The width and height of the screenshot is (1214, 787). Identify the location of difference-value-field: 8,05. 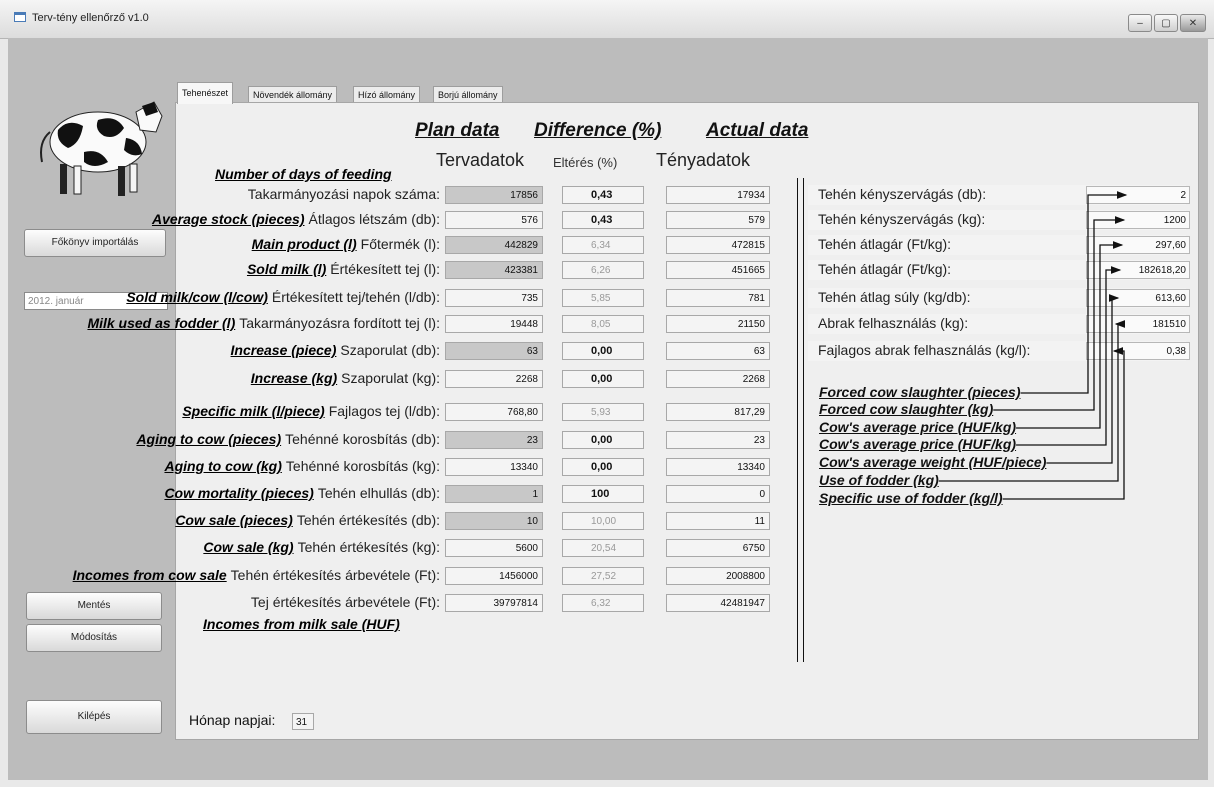
(603, 324).